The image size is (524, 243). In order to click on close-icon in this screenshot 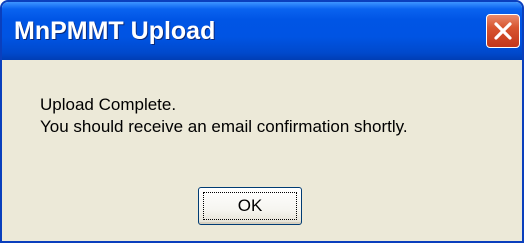, I will do `click(503, 31)`.